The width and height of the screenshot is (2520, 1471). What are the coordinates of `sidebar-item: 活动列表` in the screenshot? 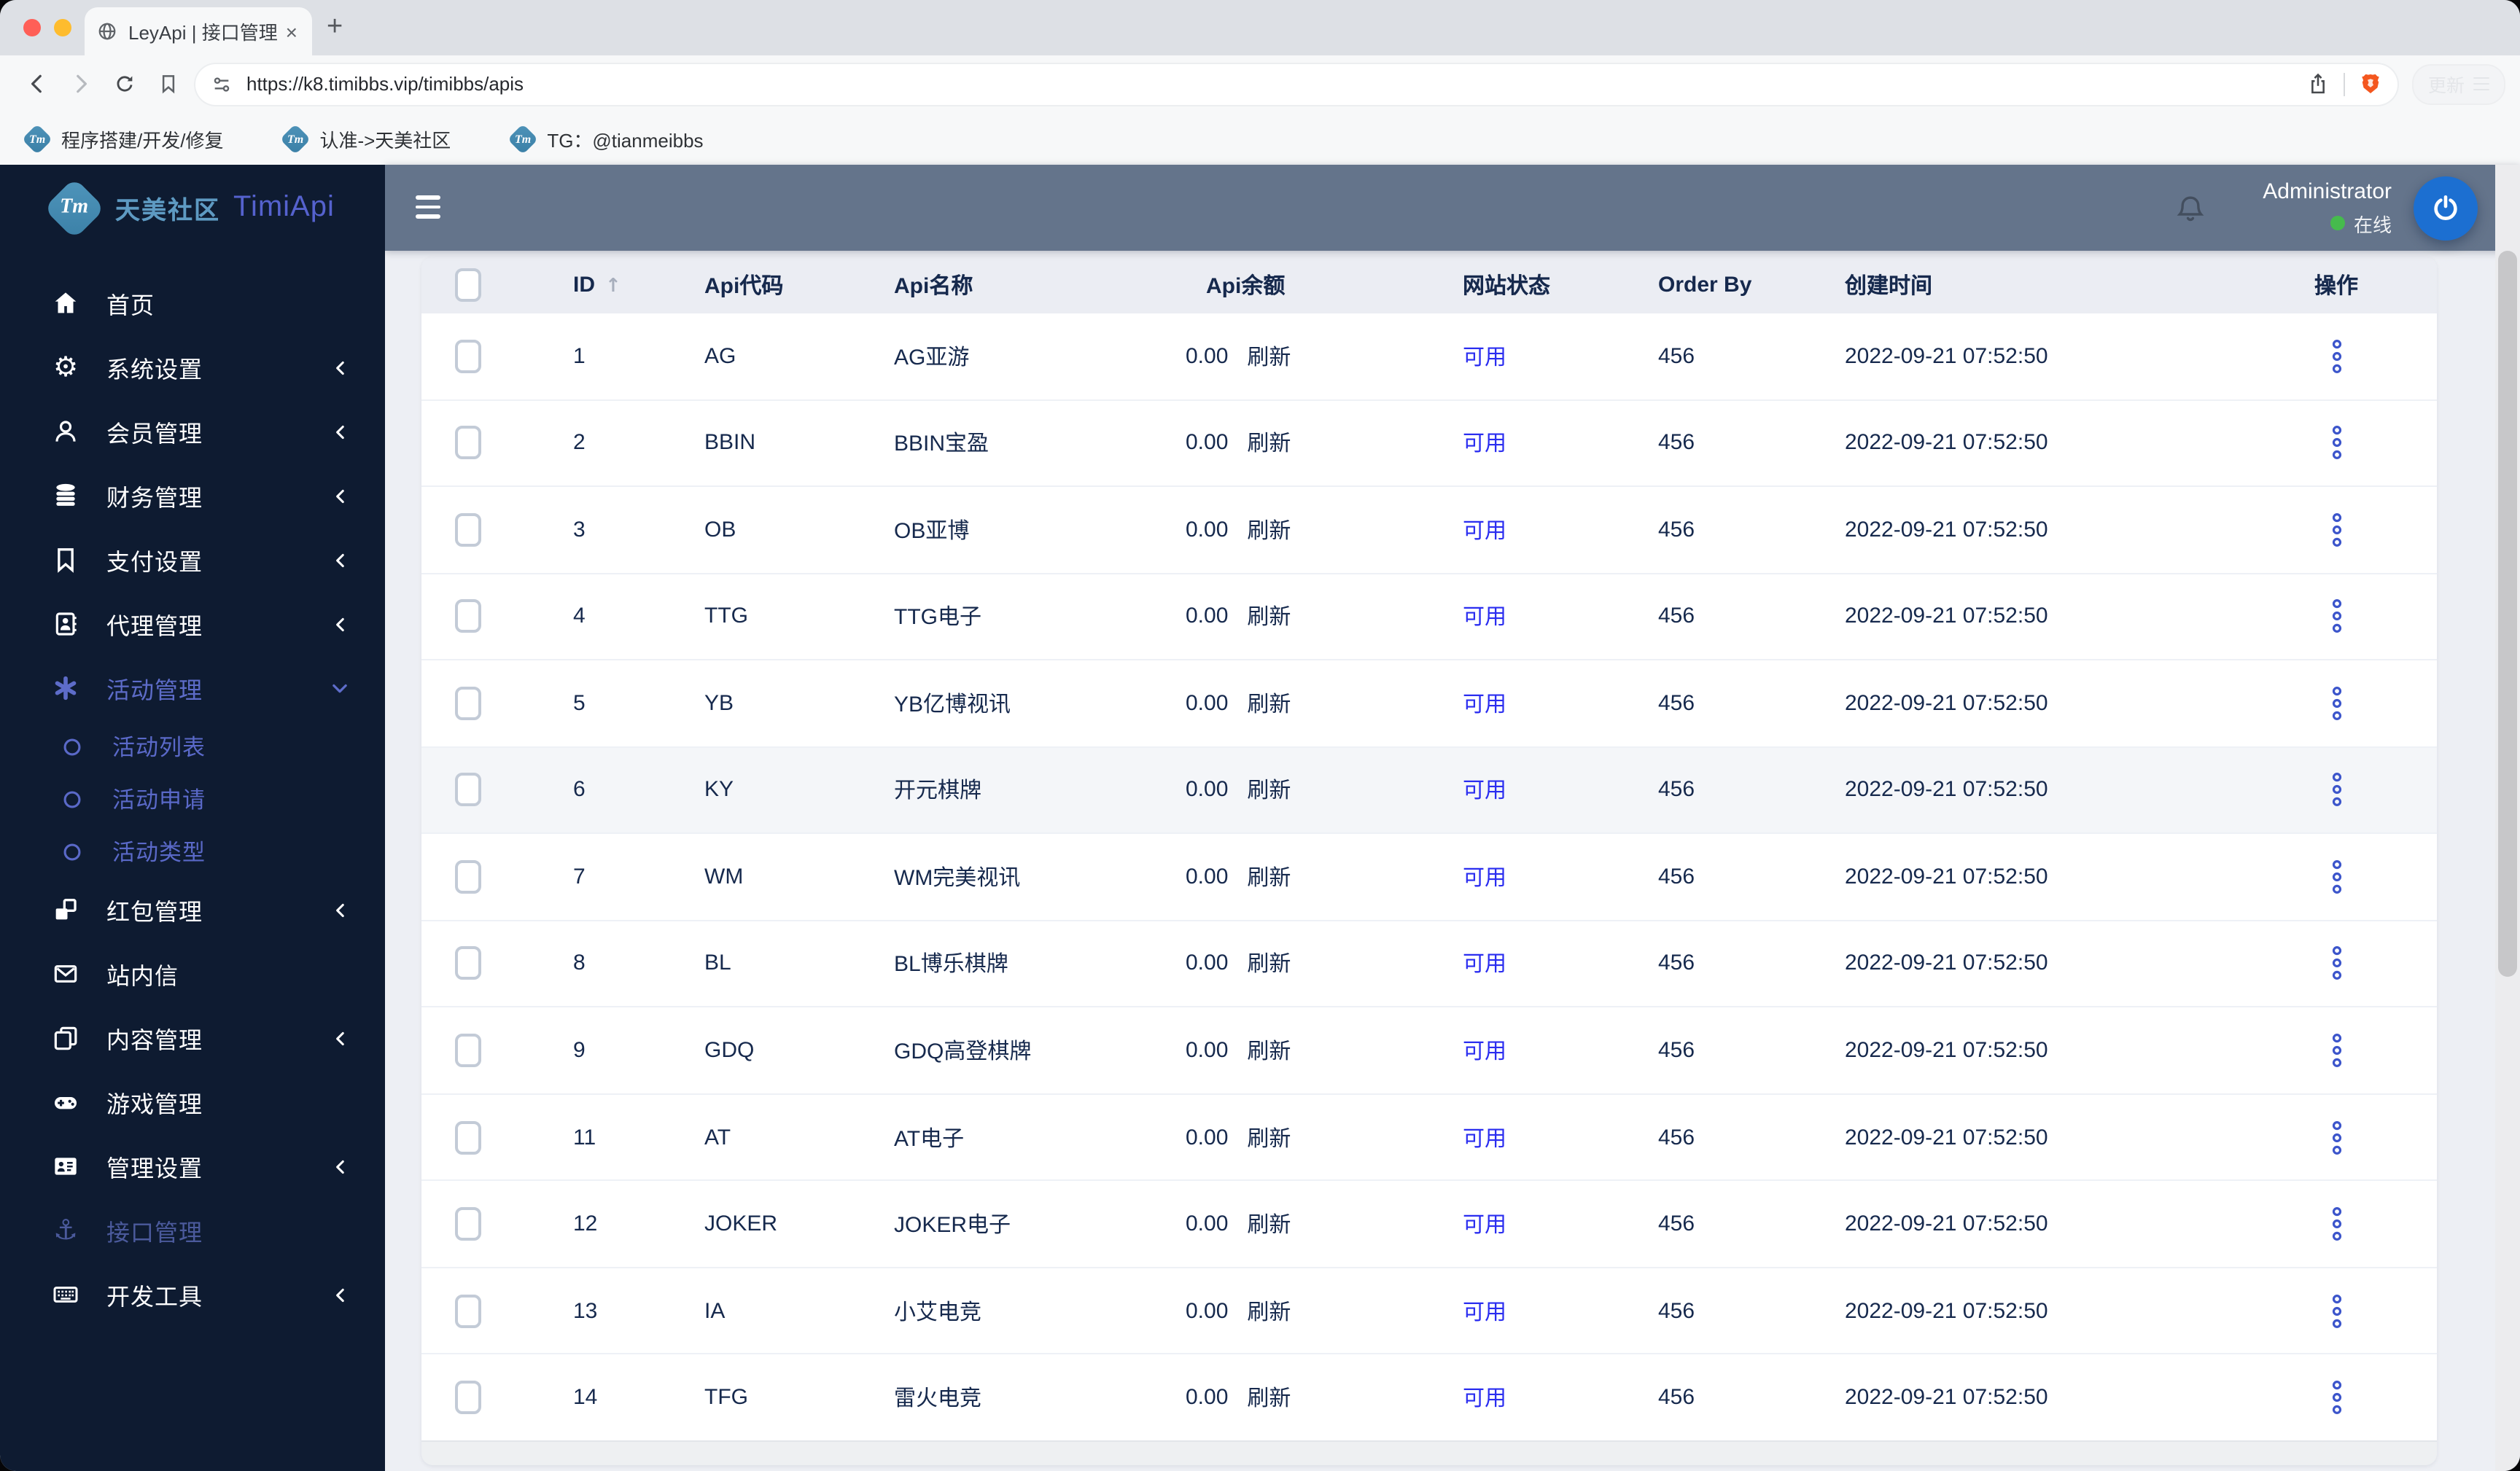 It's located at (192, 746).